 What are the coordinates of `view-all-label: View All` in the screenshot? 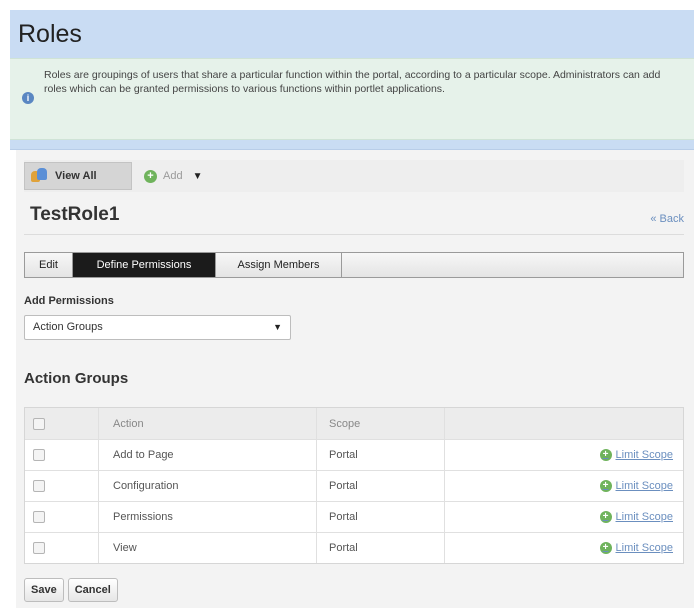 It's located at (76, 176).